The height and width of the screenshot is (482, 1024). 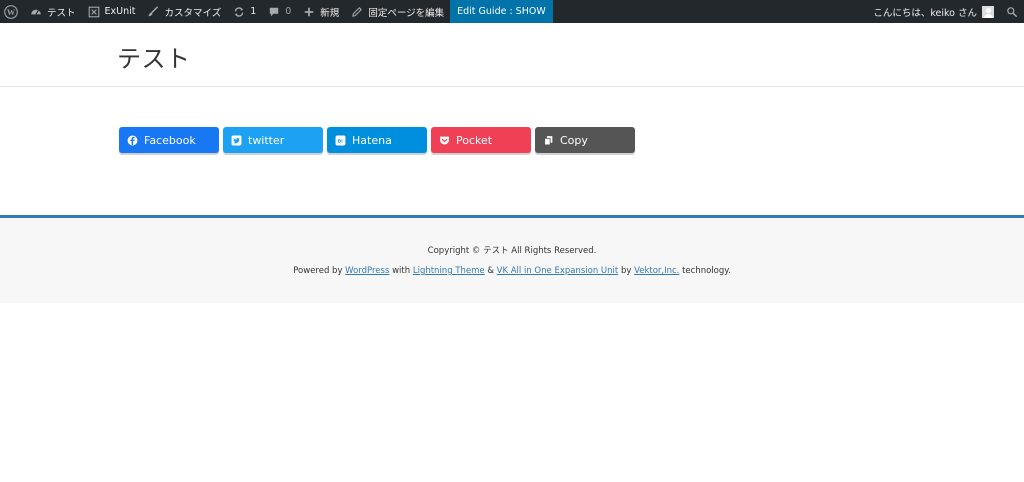 What do you see at coordinates (120, 11) in the screenshot?
I see `exunit-label: ExUnit` at bounding box center [120, 11].